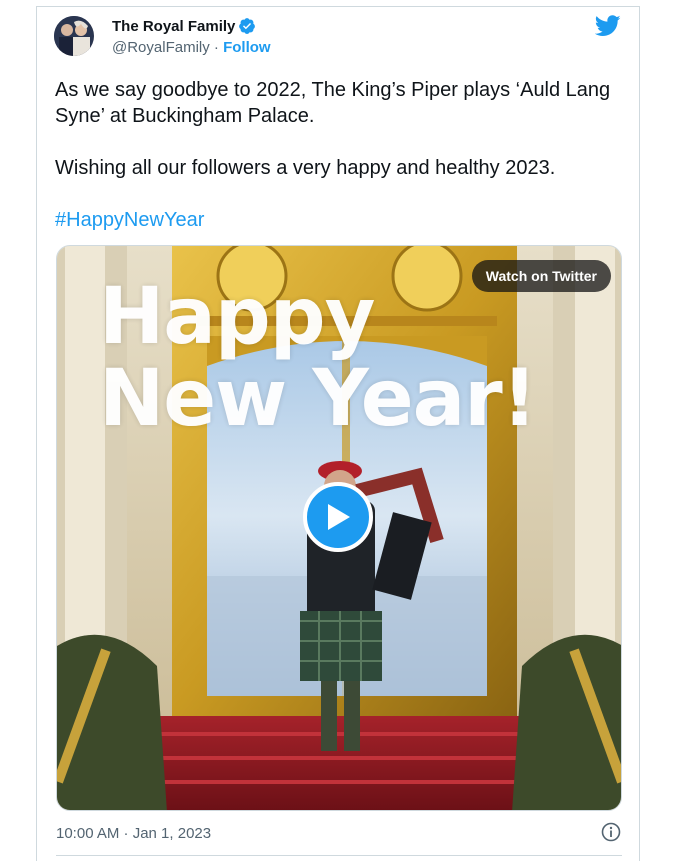 The width and height of the screenshot is (676, 861). Describe the element at coordinates (318, 399) in the screenshot. I see `overlay-line-2: New Year!` at that location.